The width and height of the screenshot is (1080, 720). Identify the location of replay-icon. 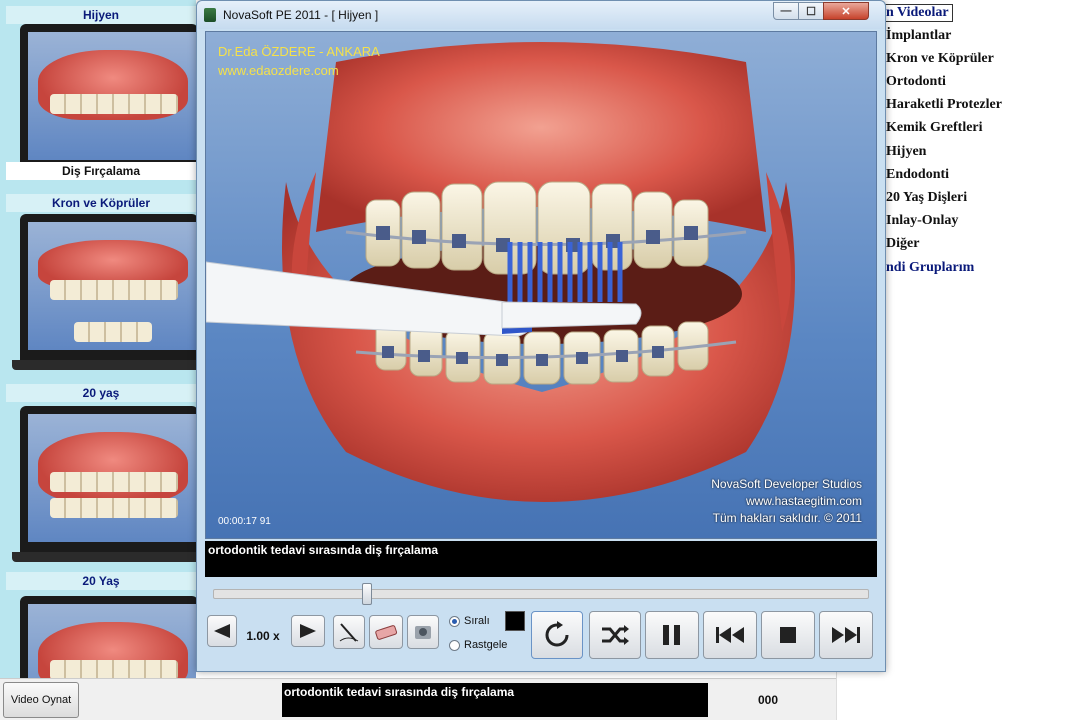
(557, 634).